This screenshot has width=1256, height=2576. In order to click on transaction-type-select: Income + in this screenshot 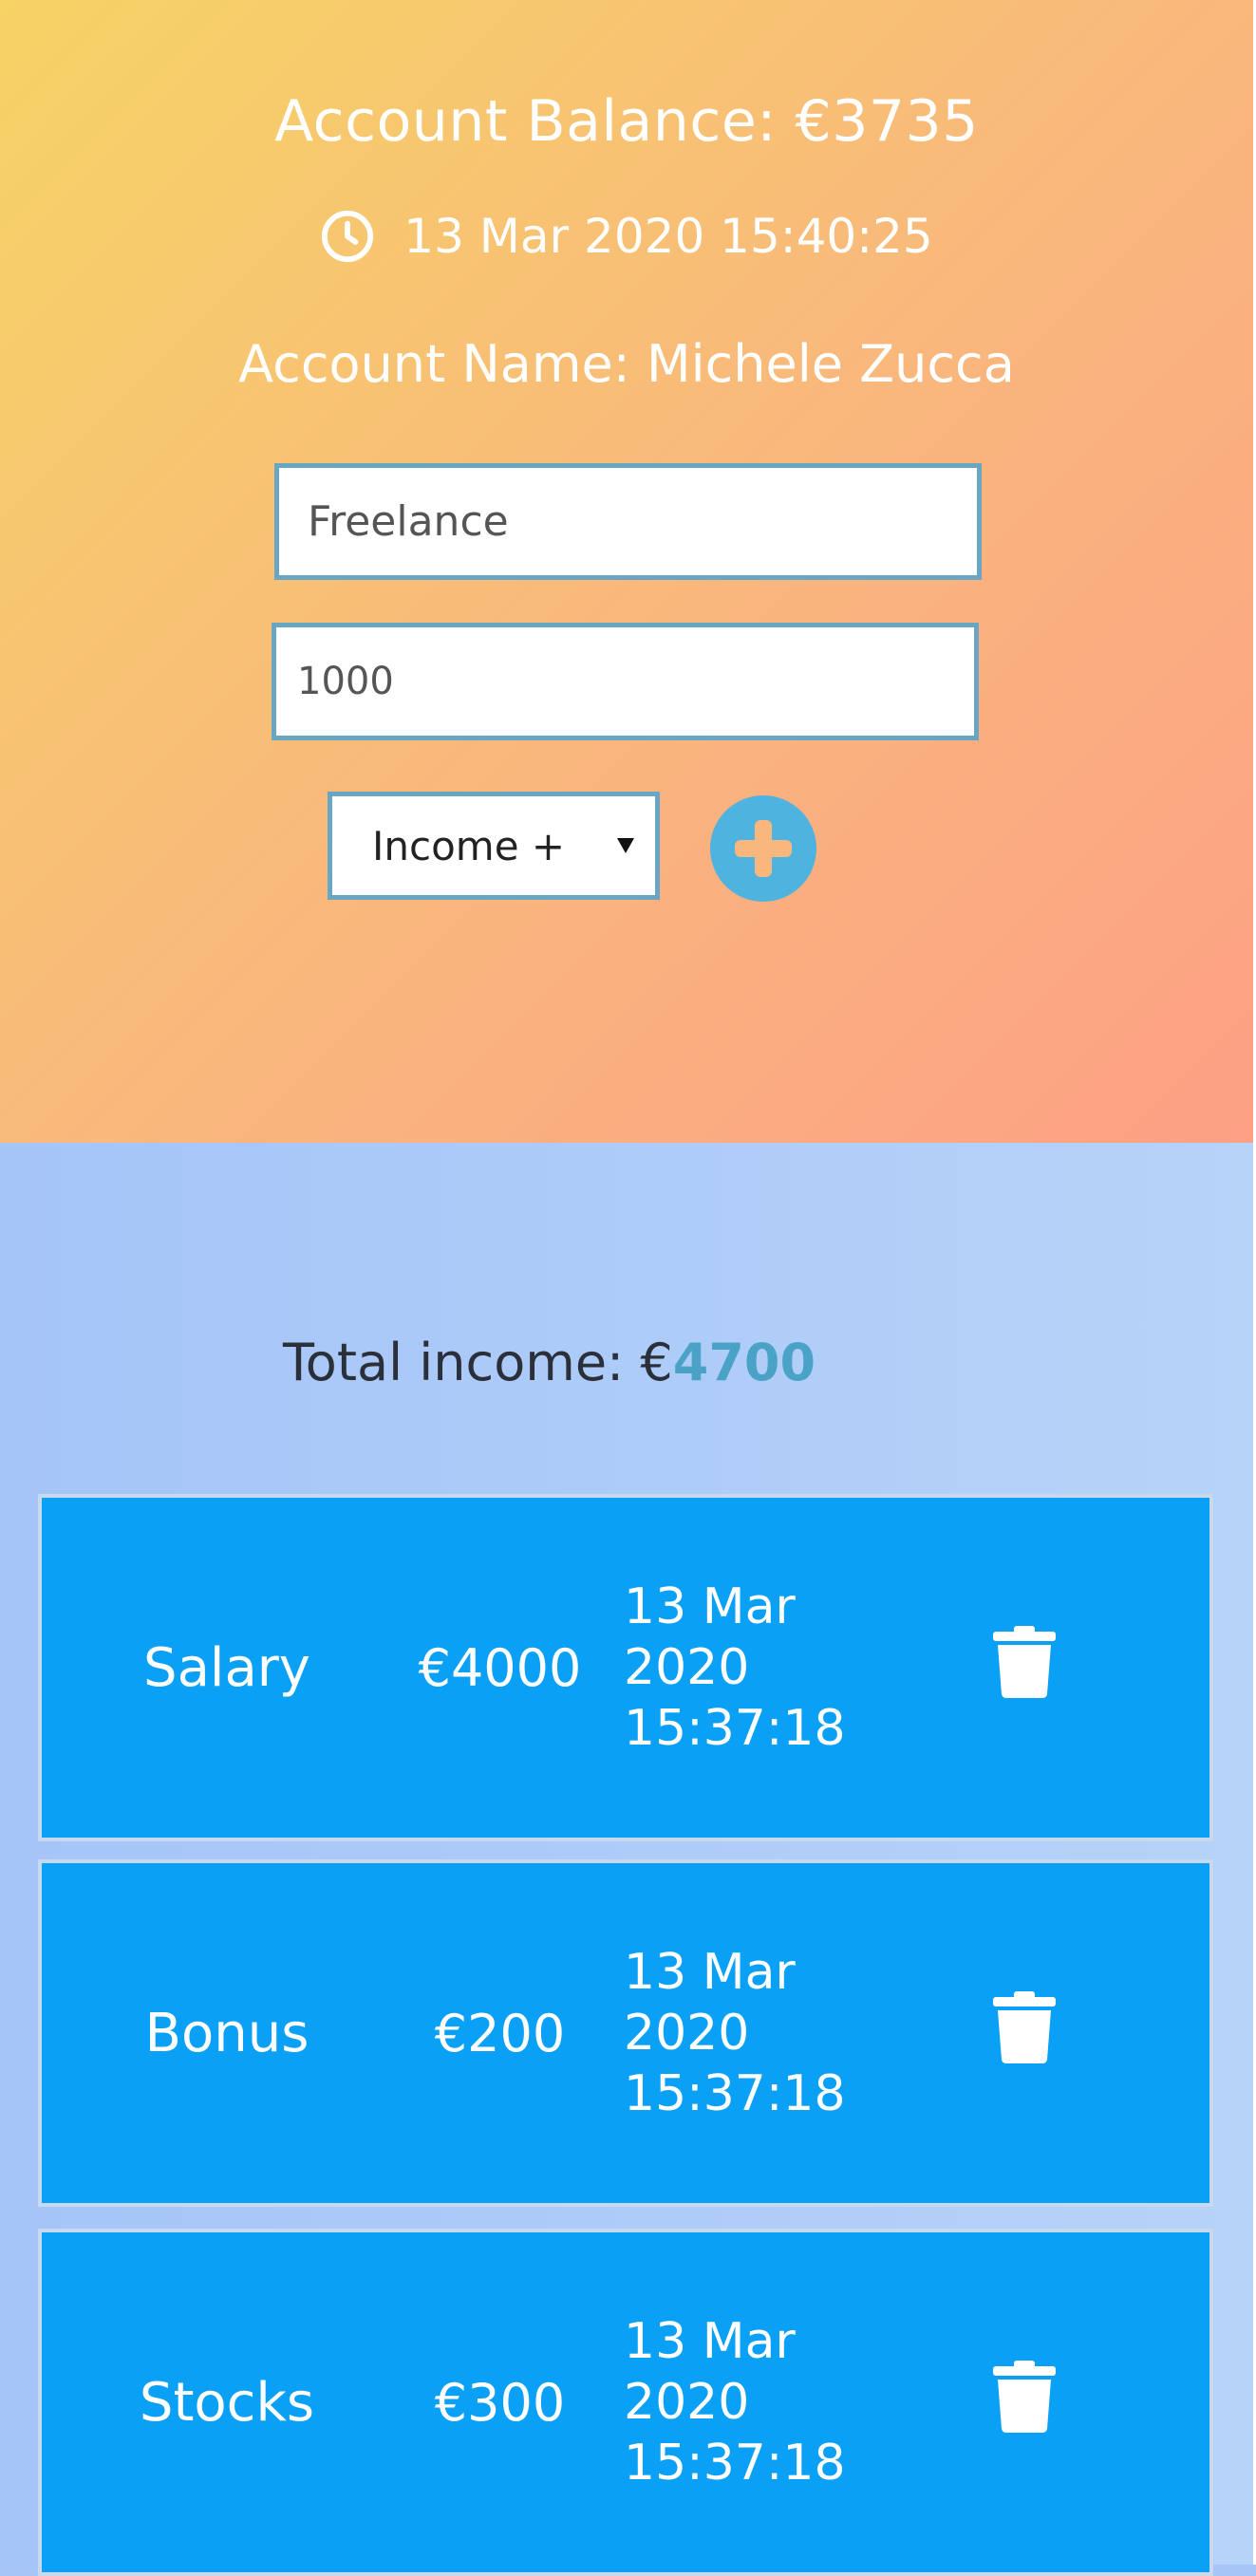, I will do `click(494, 846)`.